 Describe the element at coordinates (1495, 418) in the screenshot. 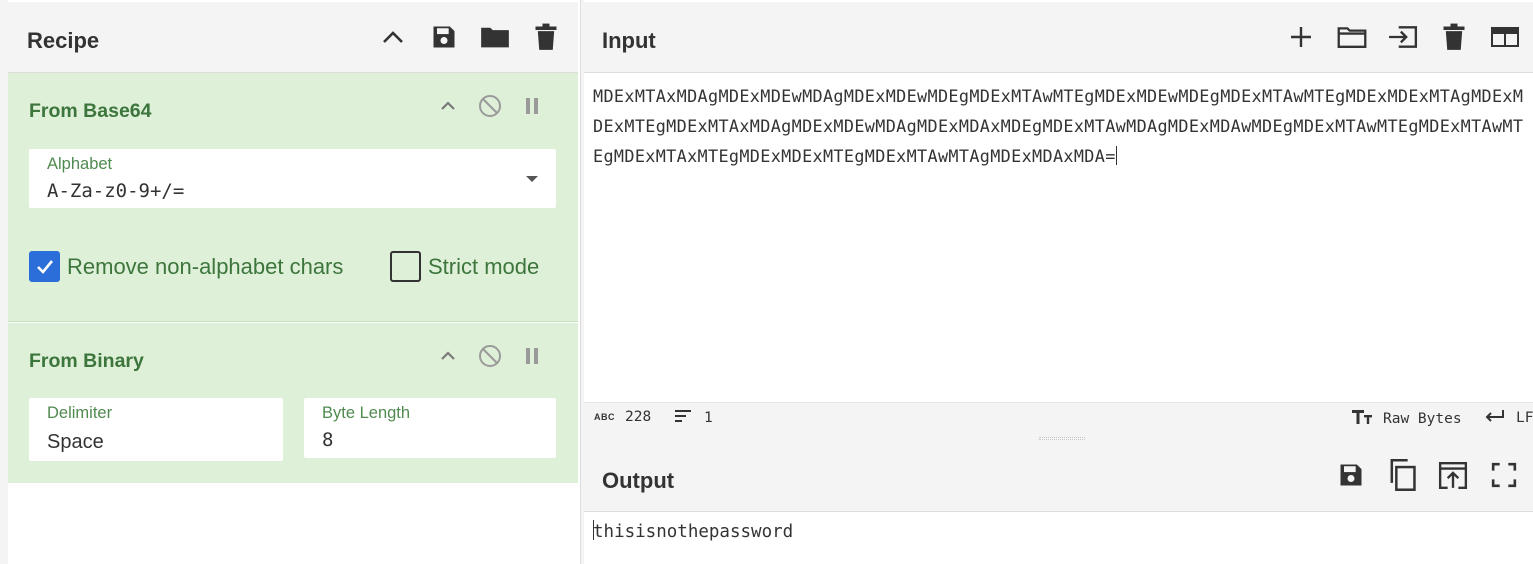

I see `return-icon` at that location.